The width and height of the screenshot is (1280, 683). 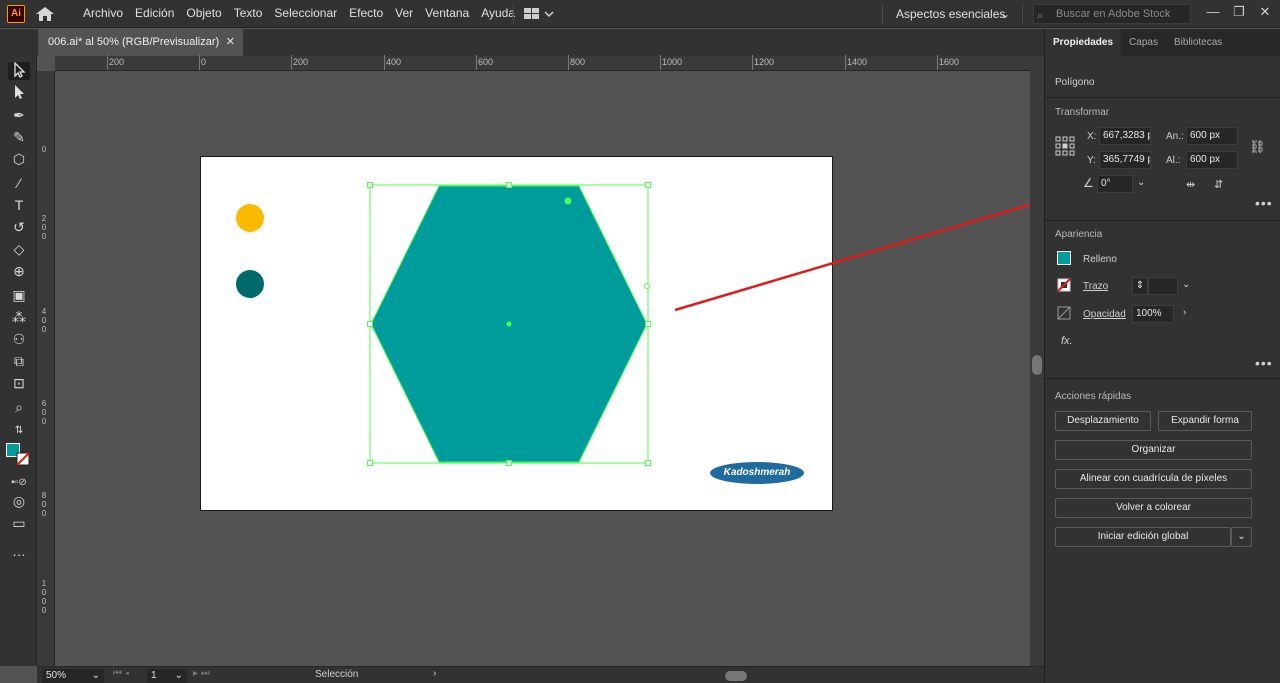 I want to click on close-tab-icon: ✕, so click(x=230, y=42).